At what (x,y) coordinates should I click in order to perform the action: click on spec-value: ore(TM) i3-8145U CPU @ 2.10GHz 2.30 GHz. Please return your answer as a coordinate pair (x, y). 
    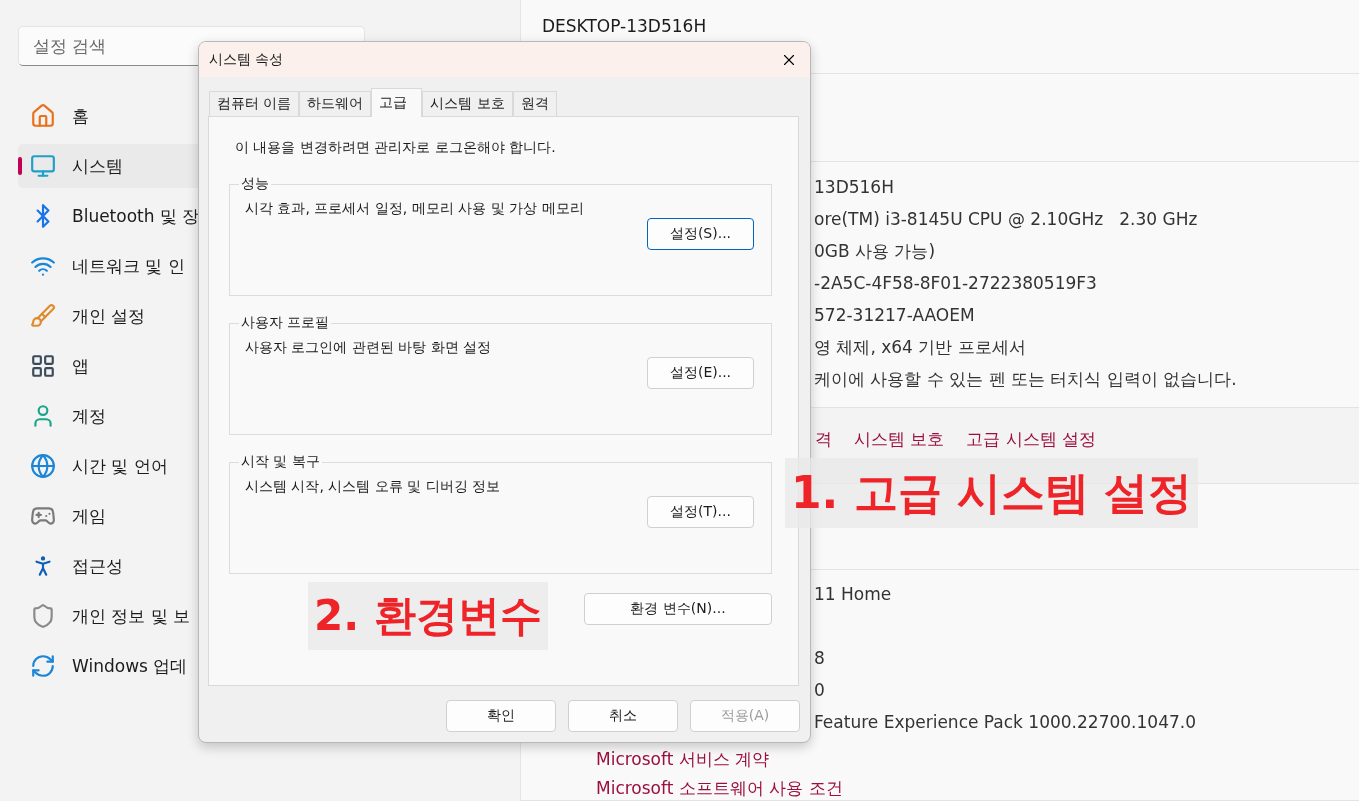
    Looking at the image, I should click on (1006, 219).